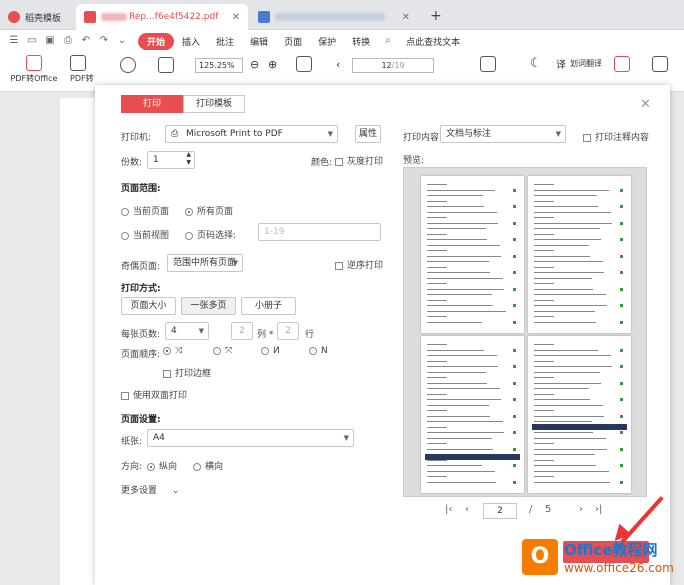  I want to click on redo-icon: ↷, so click(104, 41).